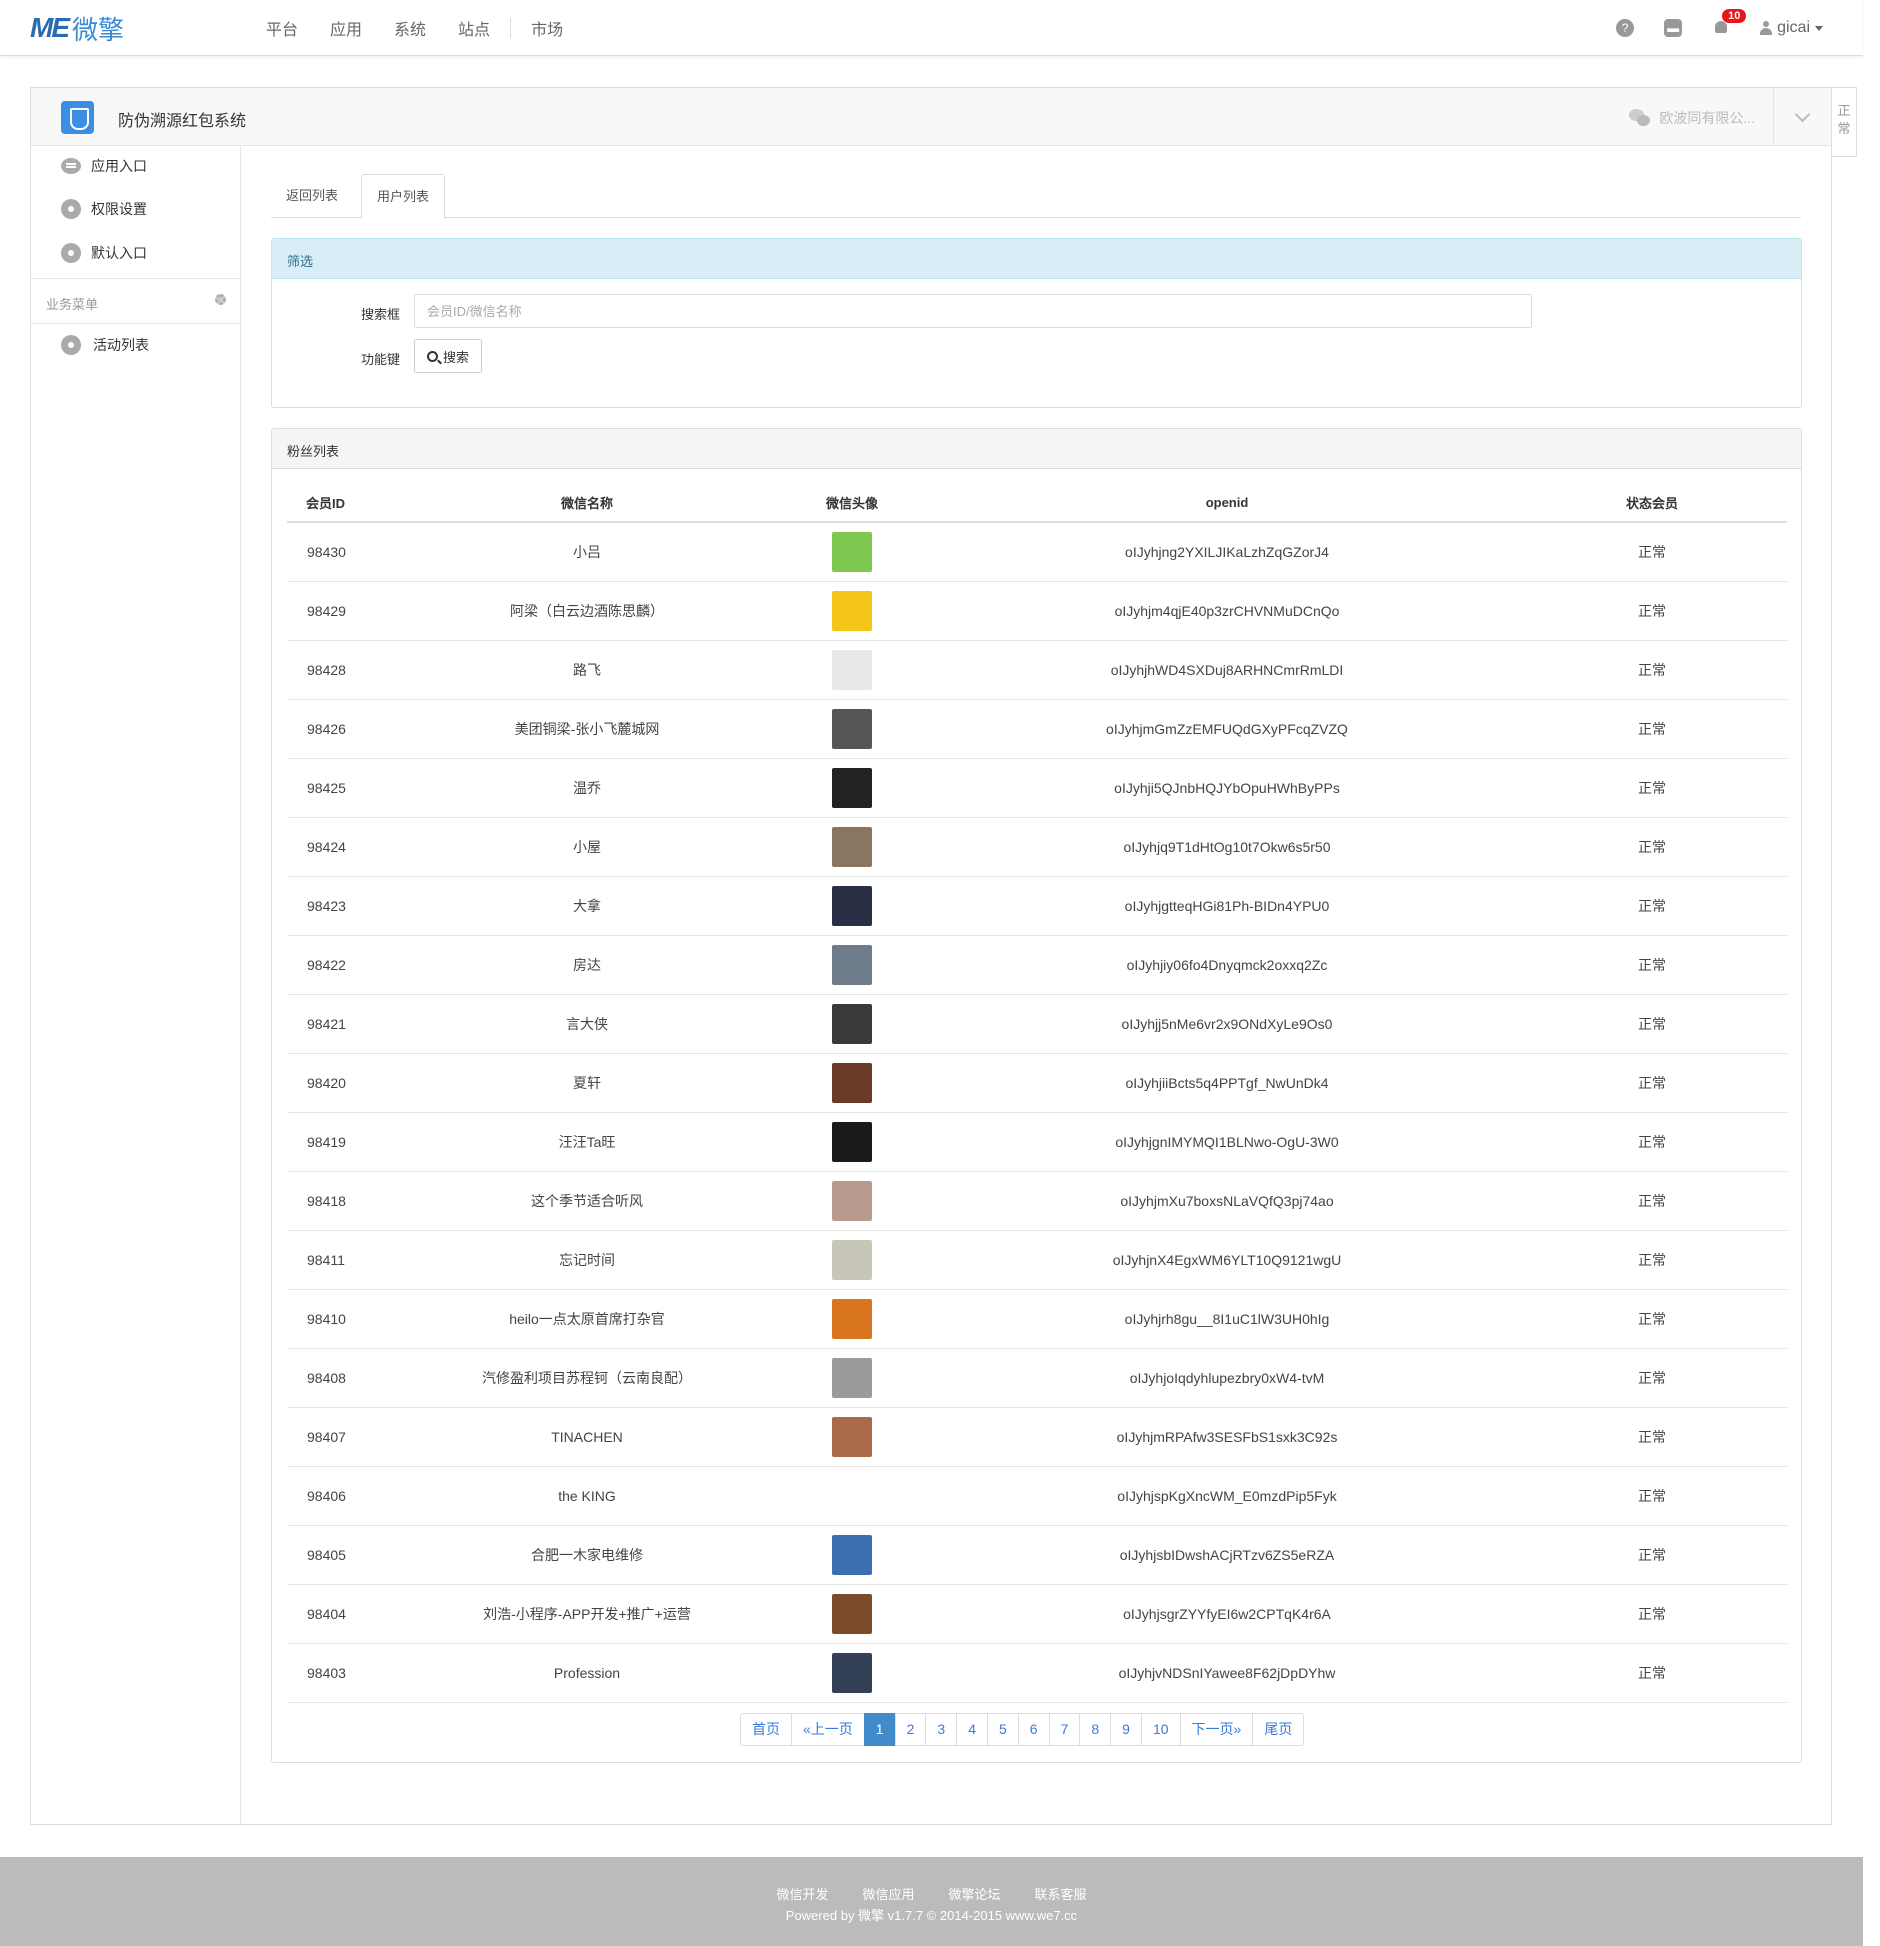  What do you see at coordinates (1002, 1729) in the screenshot?
I see `page-link: 5` at bounding box center [1002, 1729].